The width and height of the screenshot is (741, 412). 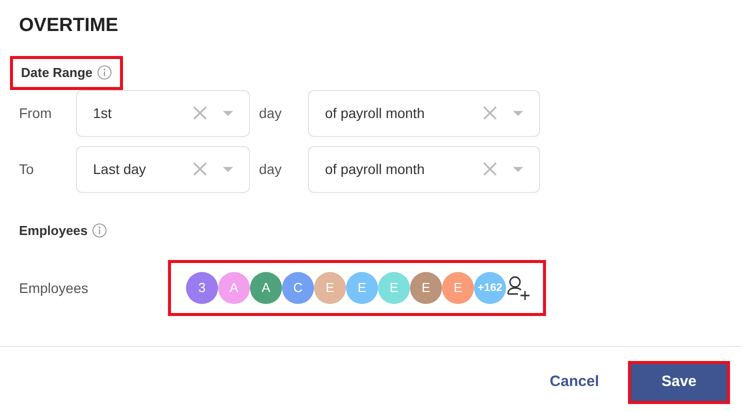 I want to click on employee-picker: 3 A A C E E E E E +162, so click(x=357, y=288).